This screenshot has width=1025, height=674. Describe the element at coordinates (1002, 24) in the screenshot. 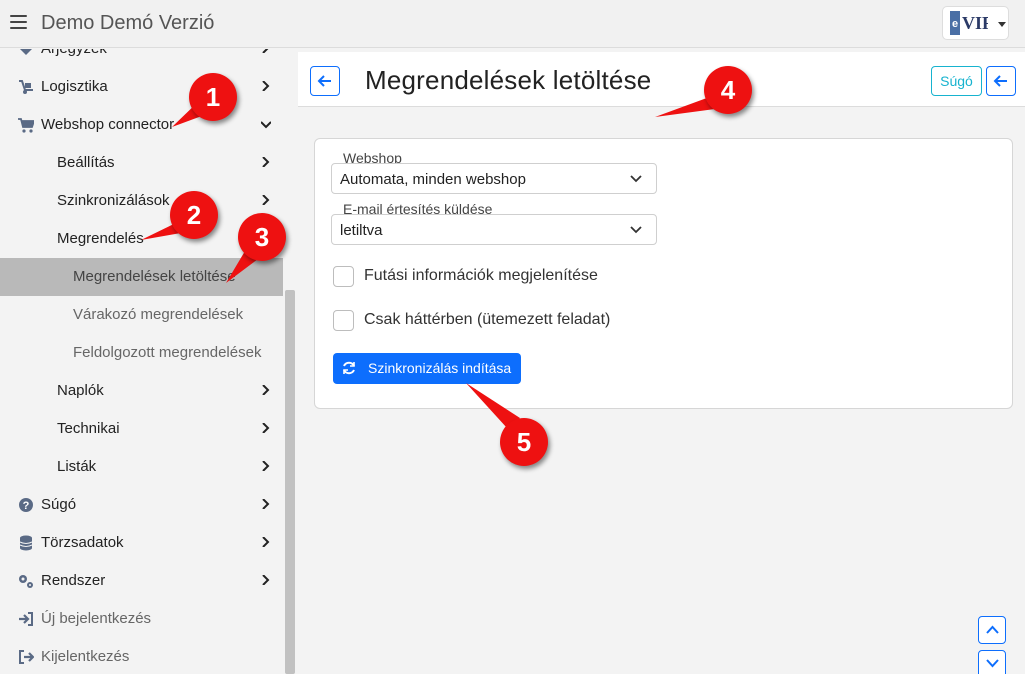

I see `caret-down-icon` at that location.